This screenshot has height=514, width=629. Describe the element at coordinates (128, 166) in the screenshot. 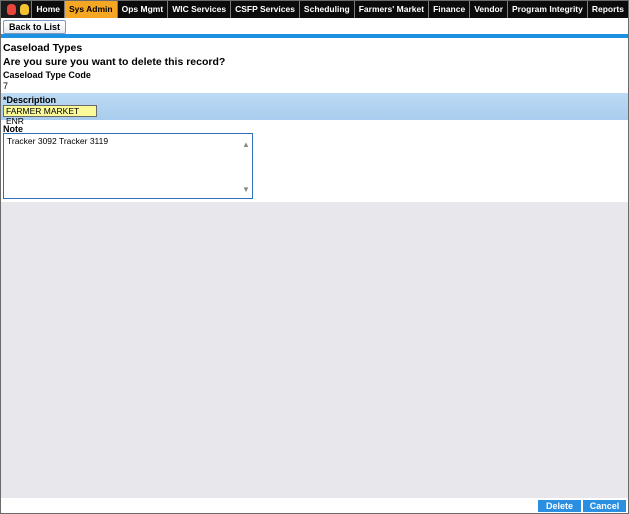

I see `note-textarea: Tracker 3092 Tracker 3119 ▲ ▼` at that location.